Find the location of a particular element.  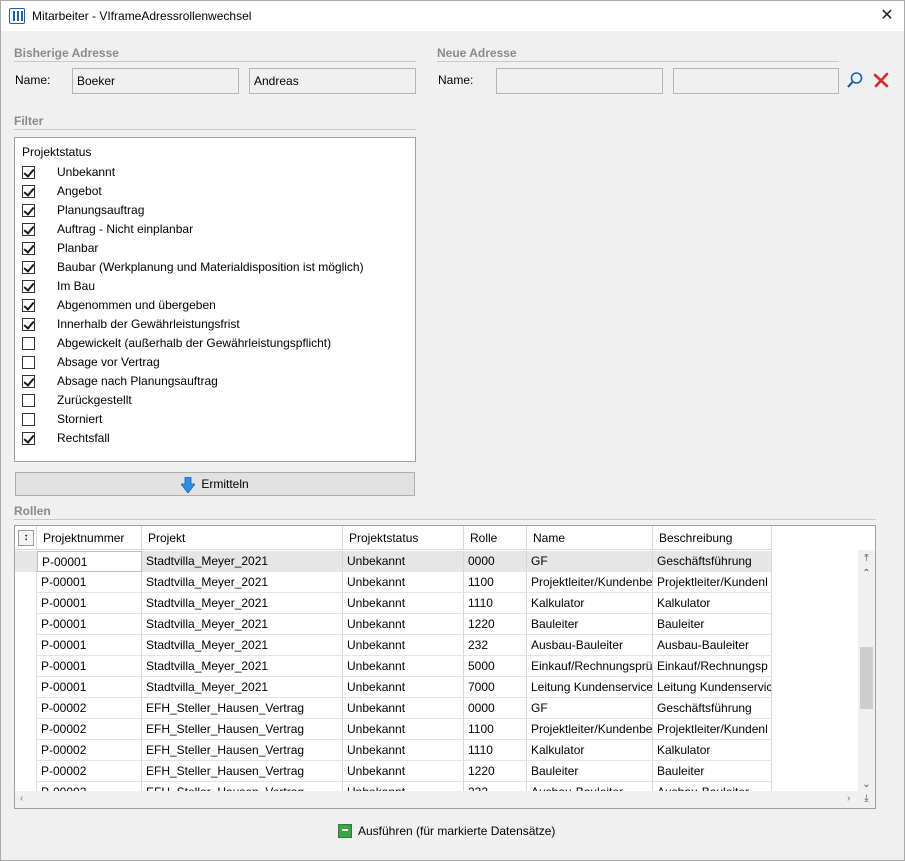

table-cell: 7000 is located at coordinates (495, 687).